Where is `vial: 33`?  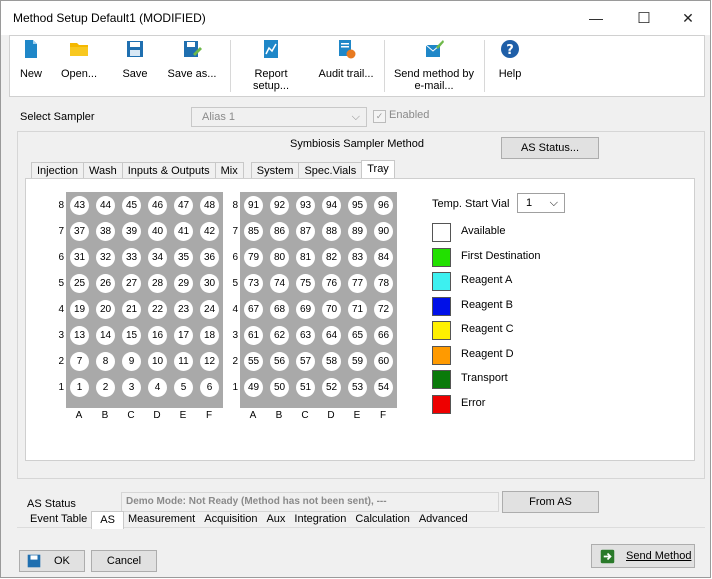 vial: 33 is located at coordinates (131, 257).